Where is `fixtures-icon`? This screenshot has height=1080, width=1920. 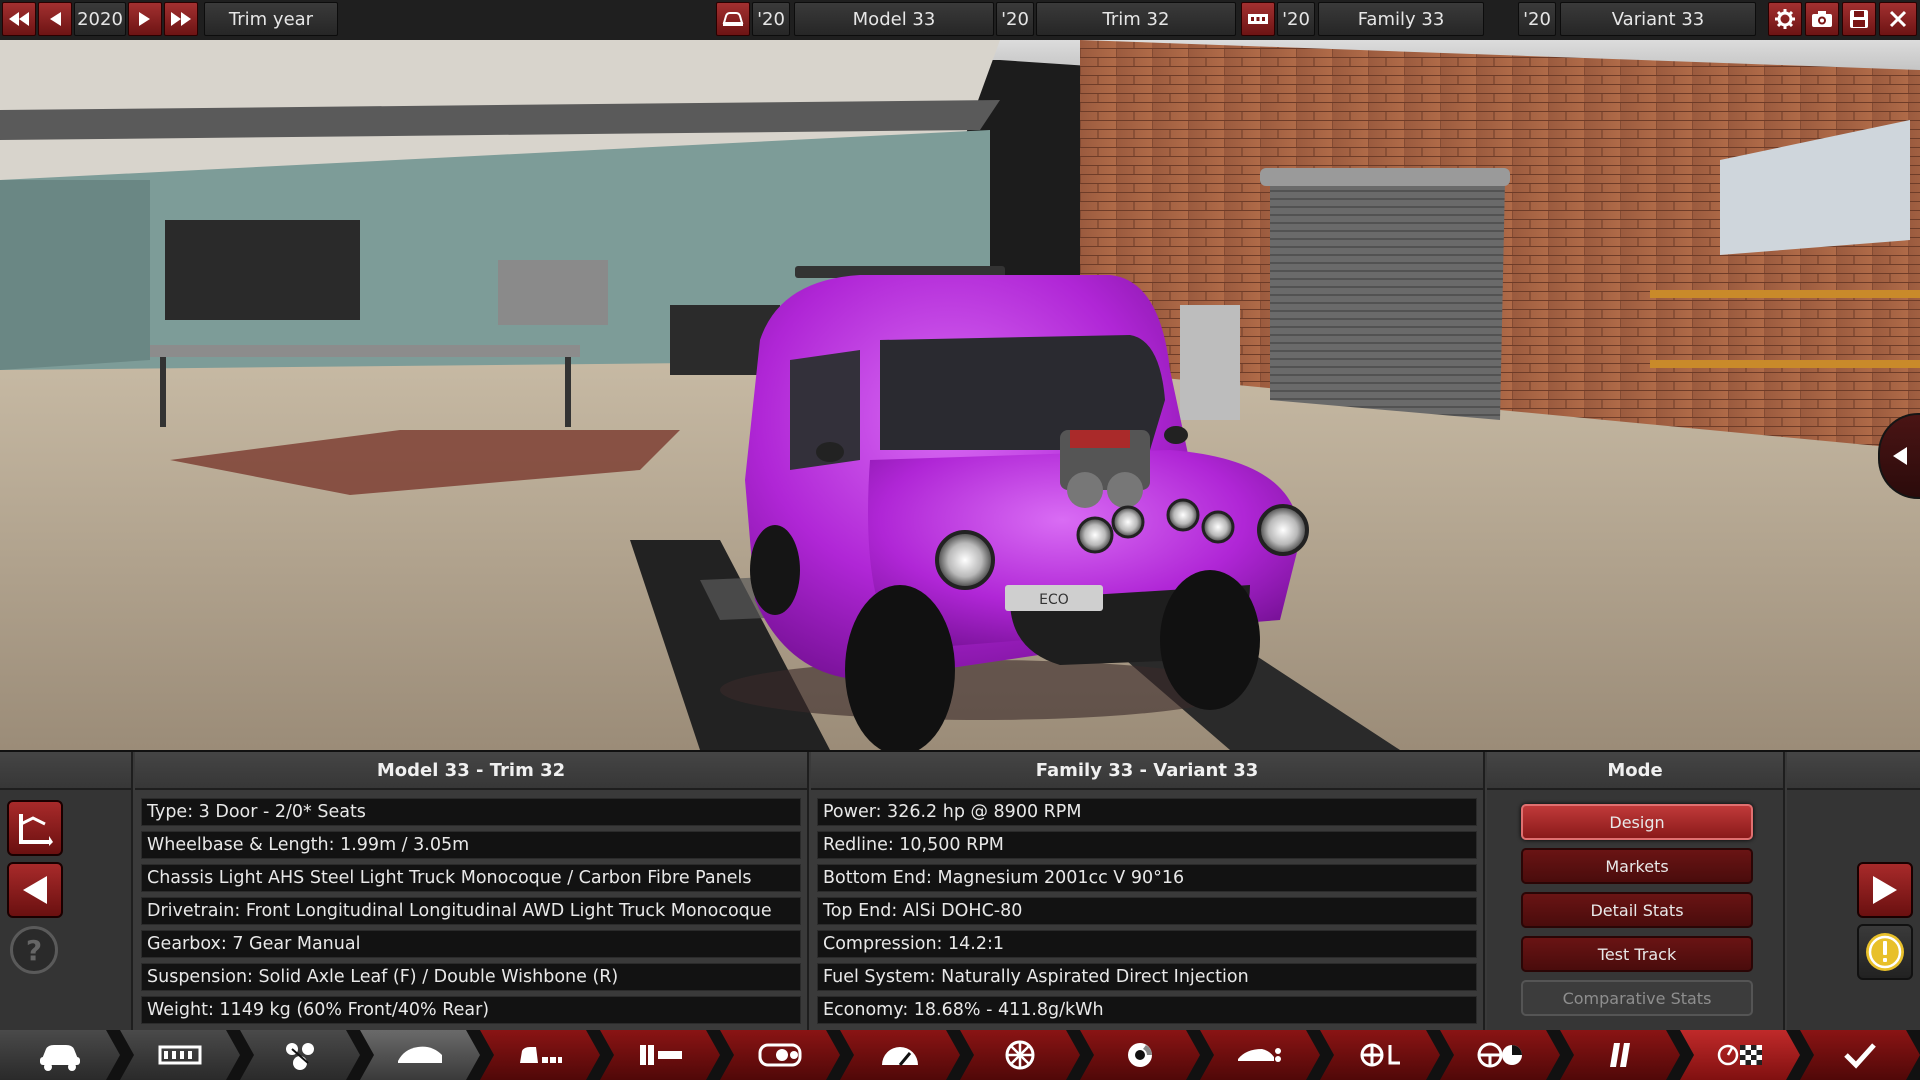
fixtures-icon is located at coordinates (540, 1055).